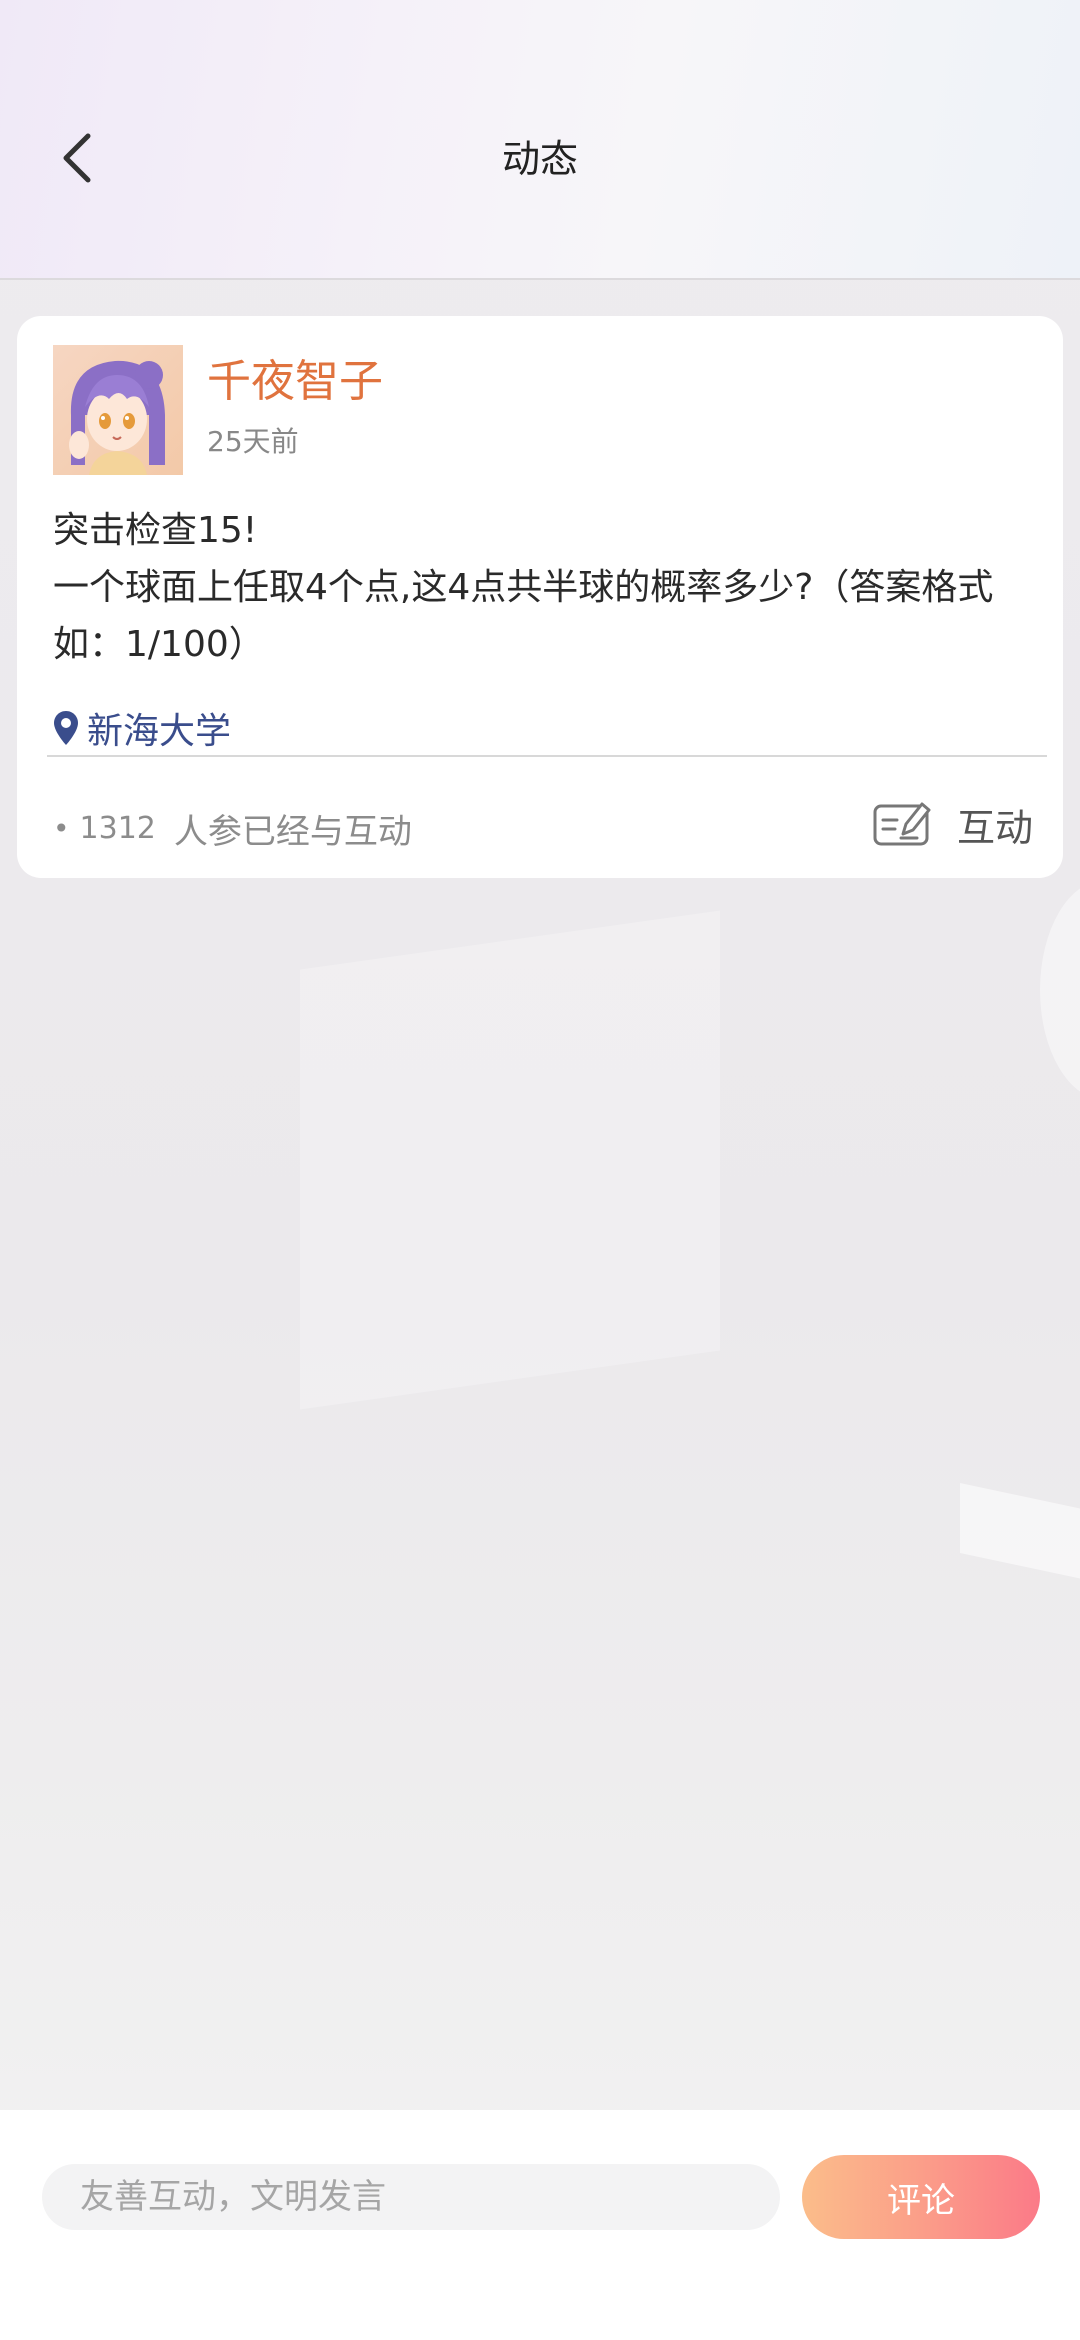 This screenshot has height=2340, width=1080. What do you see at coordinates (118, 410) in the screenshot?
I see `avatar` at bounding box center [118, 410].